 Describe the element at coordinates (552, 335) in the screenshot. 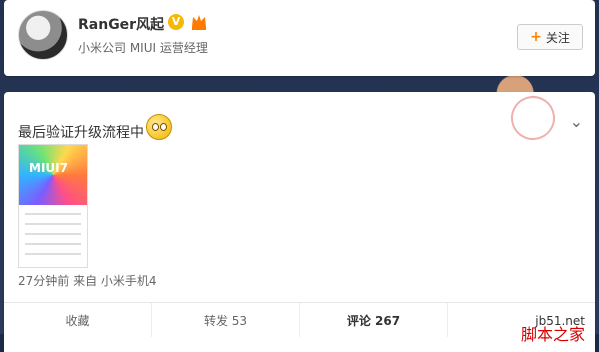

I see `watermark-brand: 脚本之家` at that location.